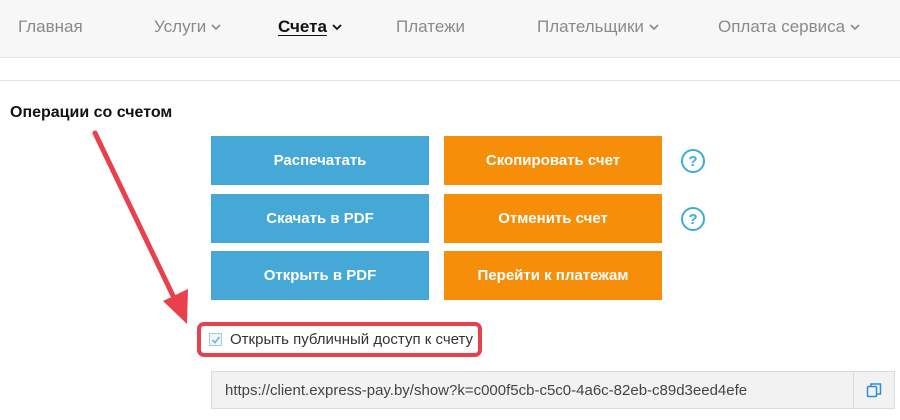 The image size is (900, 420). I want to click on nav-item-label: Услуги, so click(180, 26).